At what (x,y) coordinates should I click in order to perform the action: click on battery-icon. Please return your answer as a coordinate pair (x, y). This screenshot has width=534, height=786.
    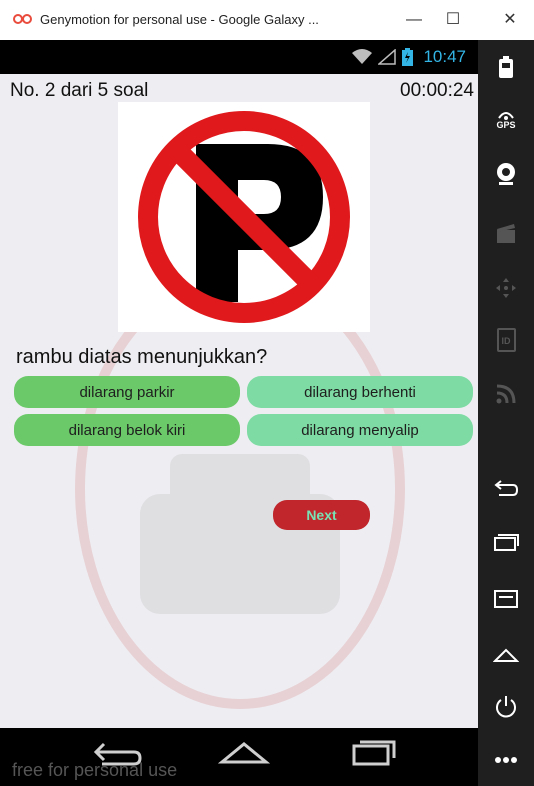
    Looking at the image, I should click on (506, 67).